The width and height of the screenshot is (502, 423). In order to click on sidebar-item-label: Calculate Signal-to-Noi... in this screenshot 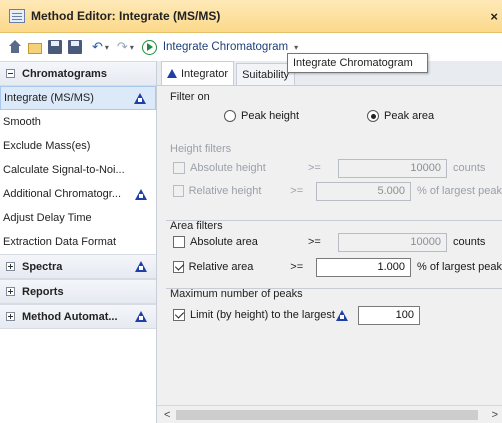, I will do `click(64, 170)`.